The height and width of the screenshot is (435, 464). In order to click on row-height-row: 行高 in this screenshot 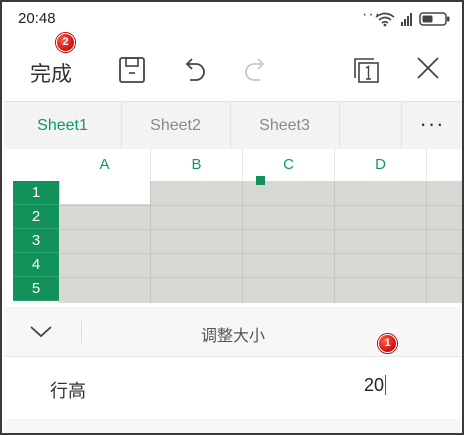, I will do `click(233, 388)`.